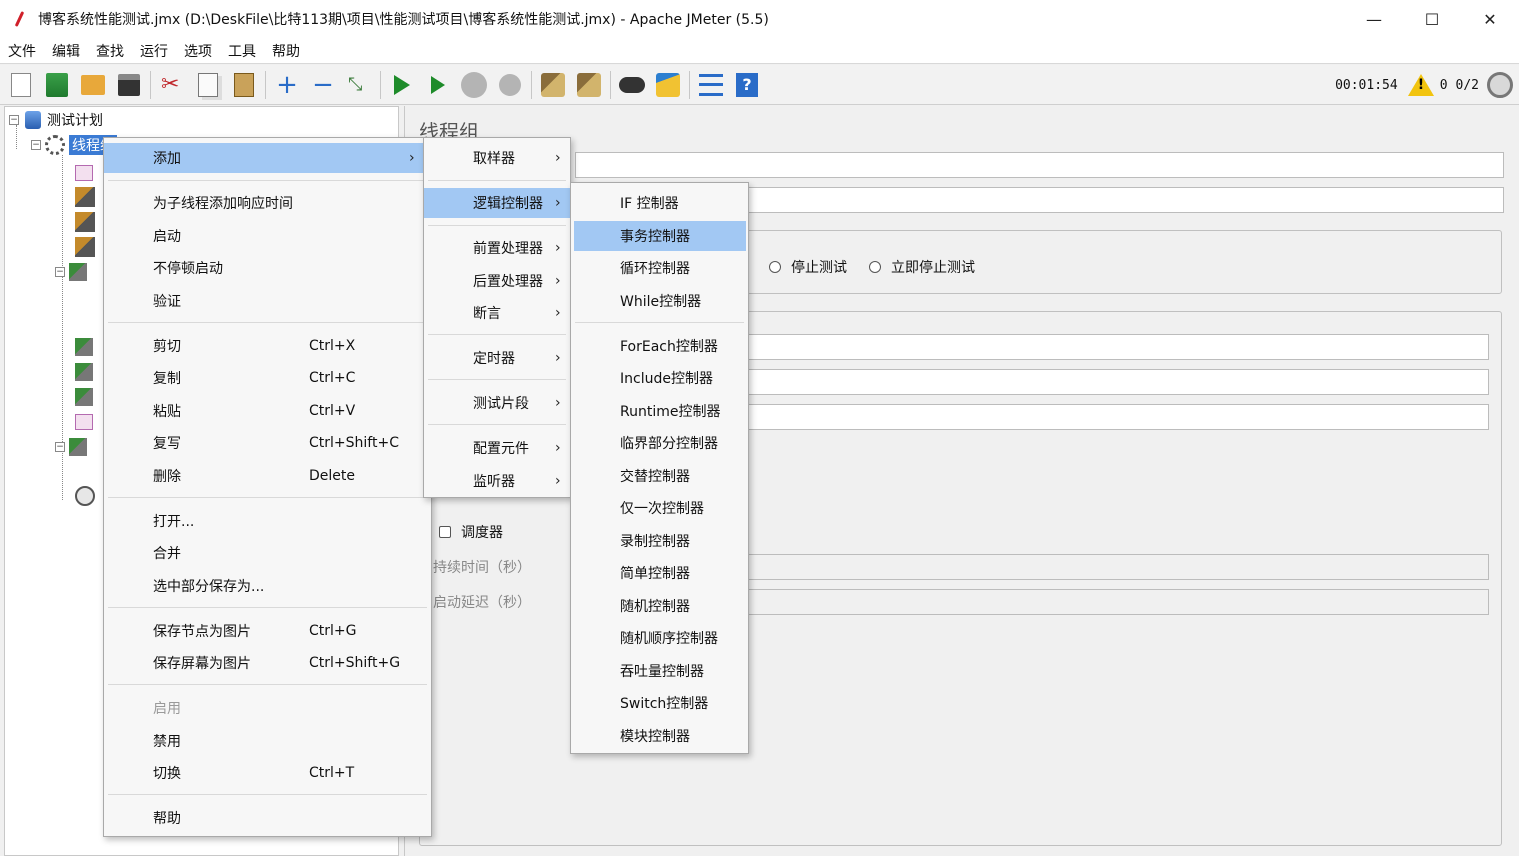 The height and width of the screenshot is (856, 1519). Describe the element at coordinates (659, 573) in the screenshot. I see `menu-item-simple-controller: 简单控制器` at that location.